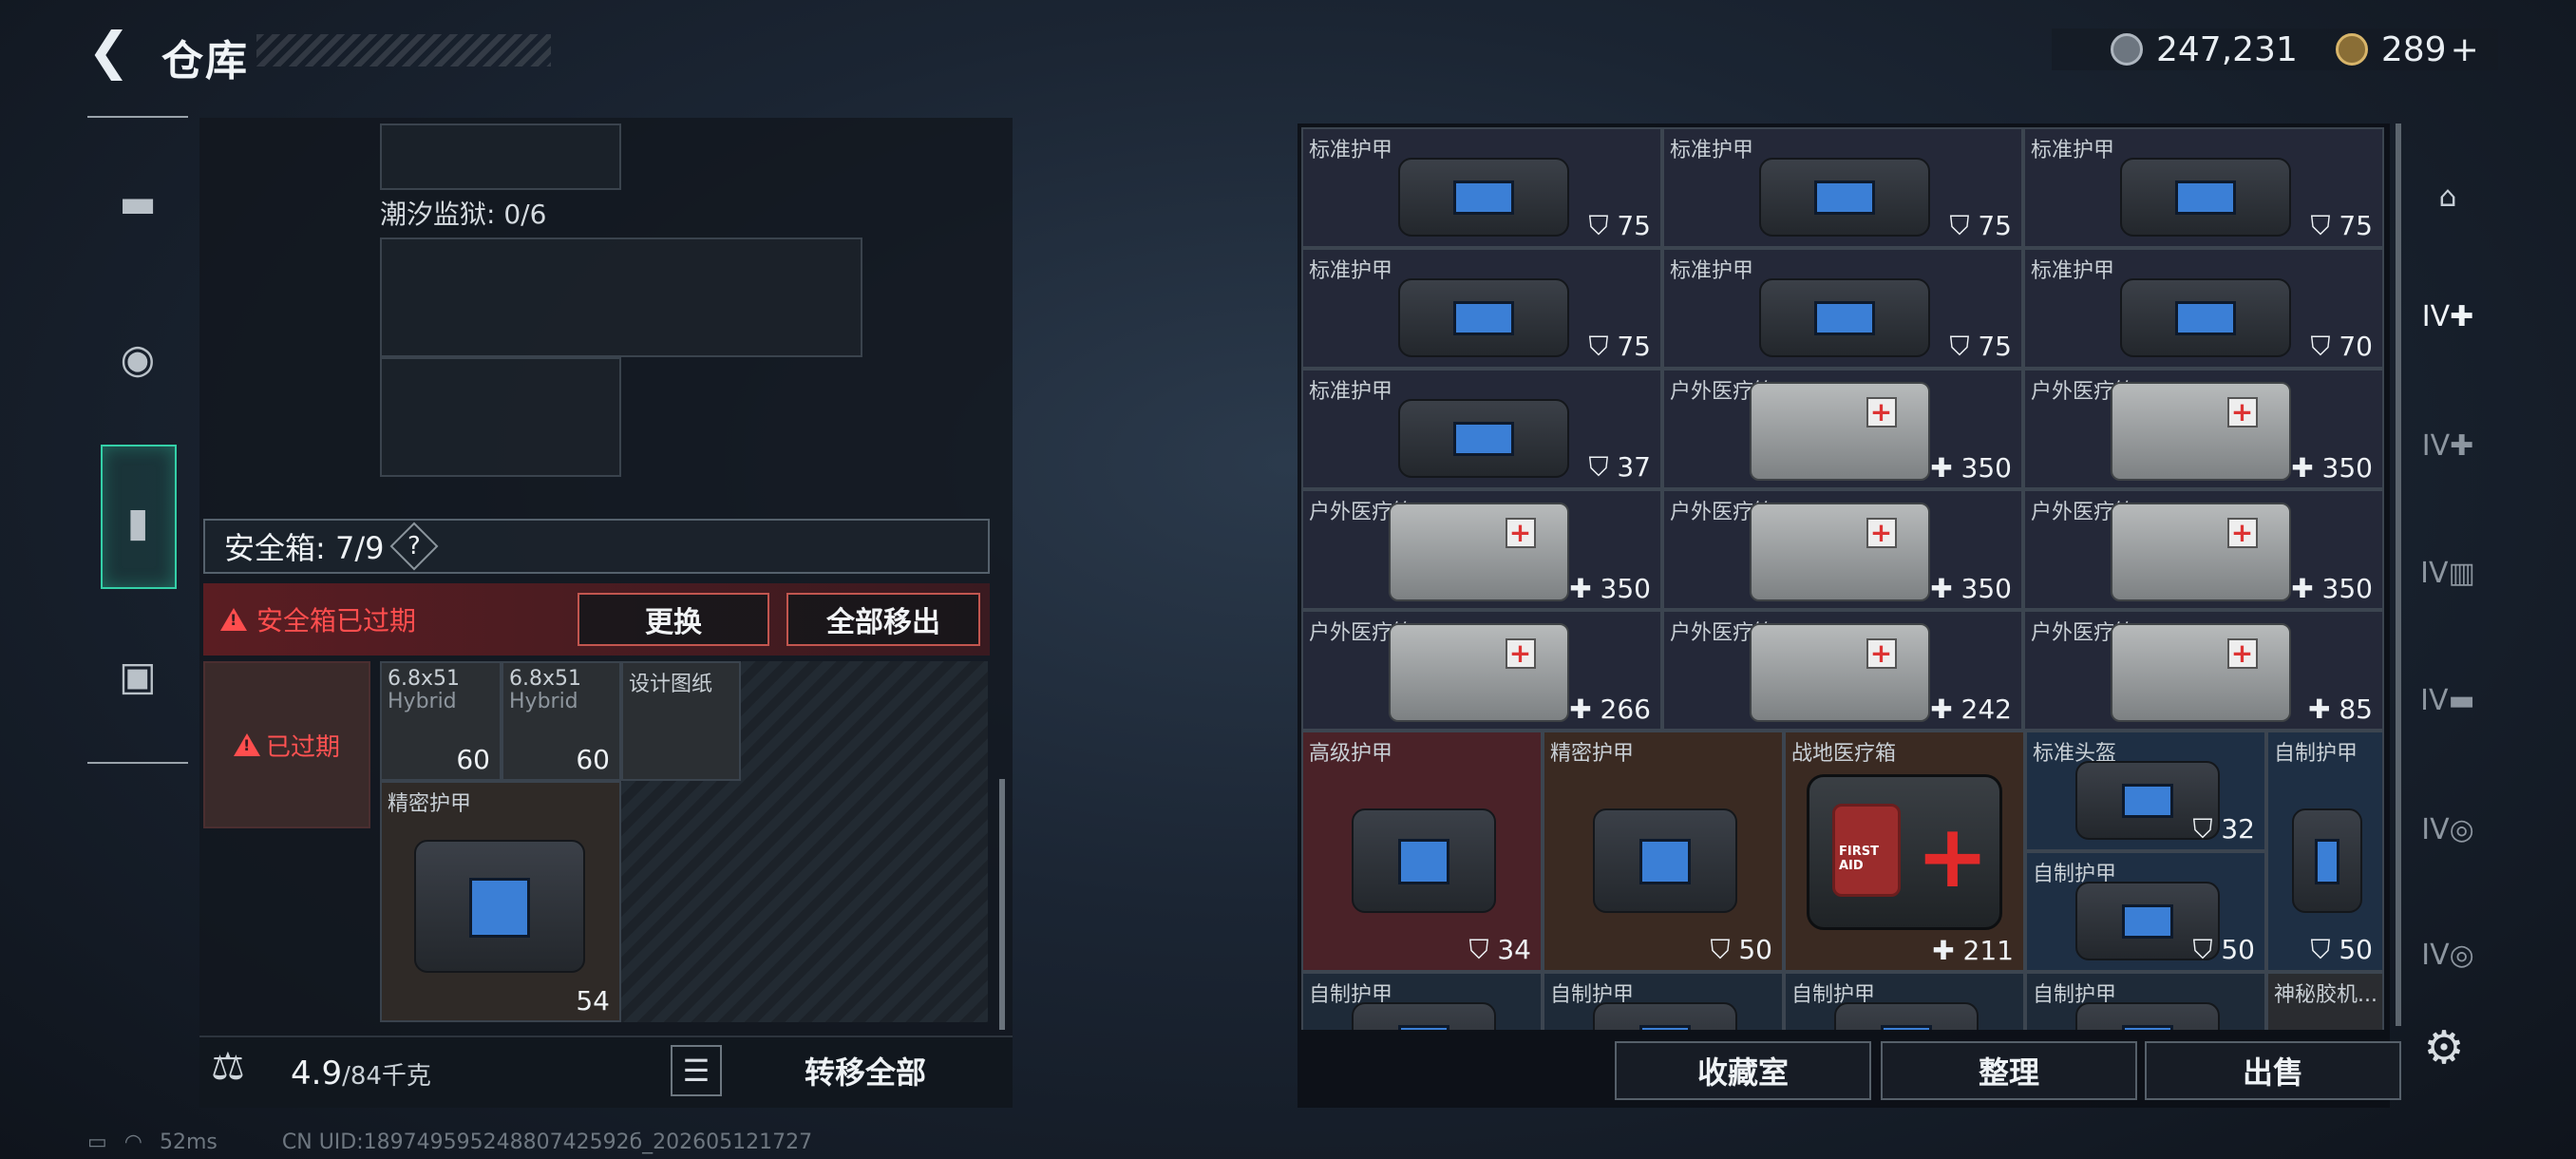 This screenshot has width=2576, height=1159. What do you see at coordinates (246, 744) in the screenshot?
I see `warning-icon` at bounding box center [246, 744].